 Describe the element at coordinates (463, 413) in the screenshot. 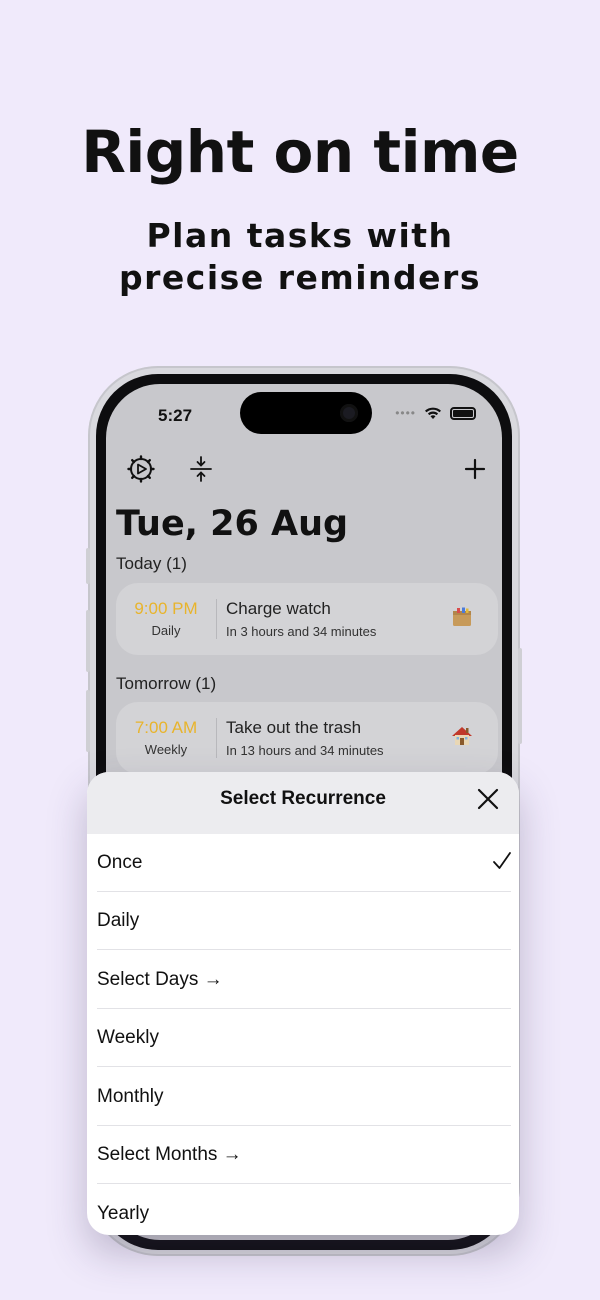

I see `battery-icon` at that location.